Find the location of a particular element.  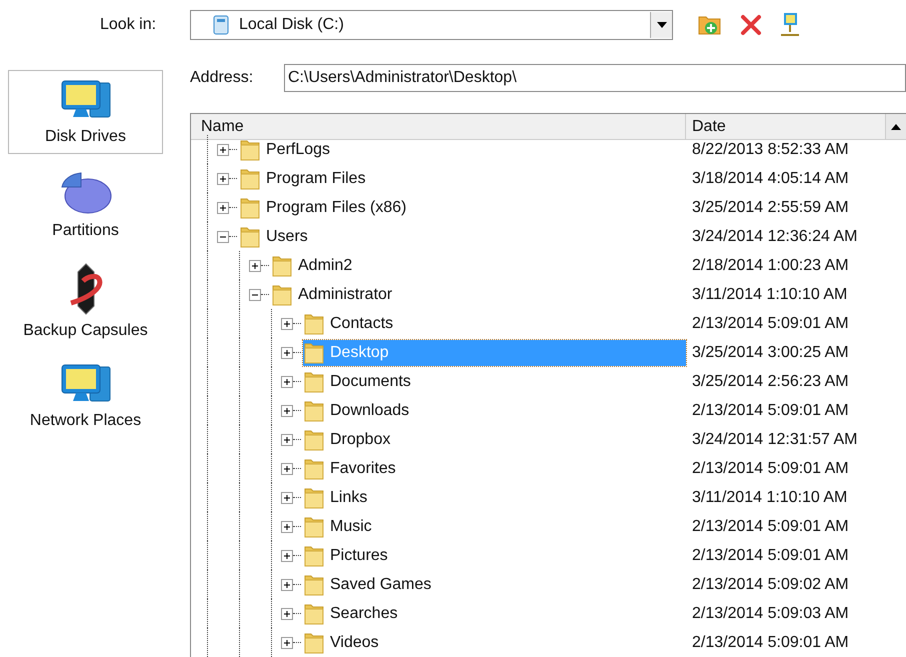

tree-item: Searches is located at coordinates (494, 613).